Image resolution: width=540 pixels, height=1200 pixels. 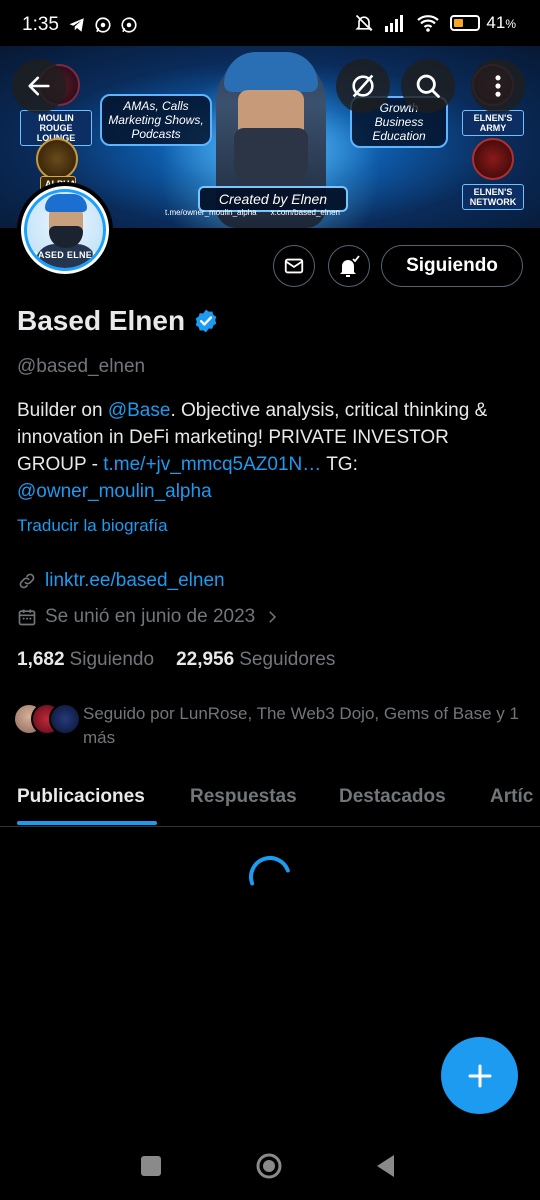 I want to click on plus-icon, so click(x=479, y=1075).